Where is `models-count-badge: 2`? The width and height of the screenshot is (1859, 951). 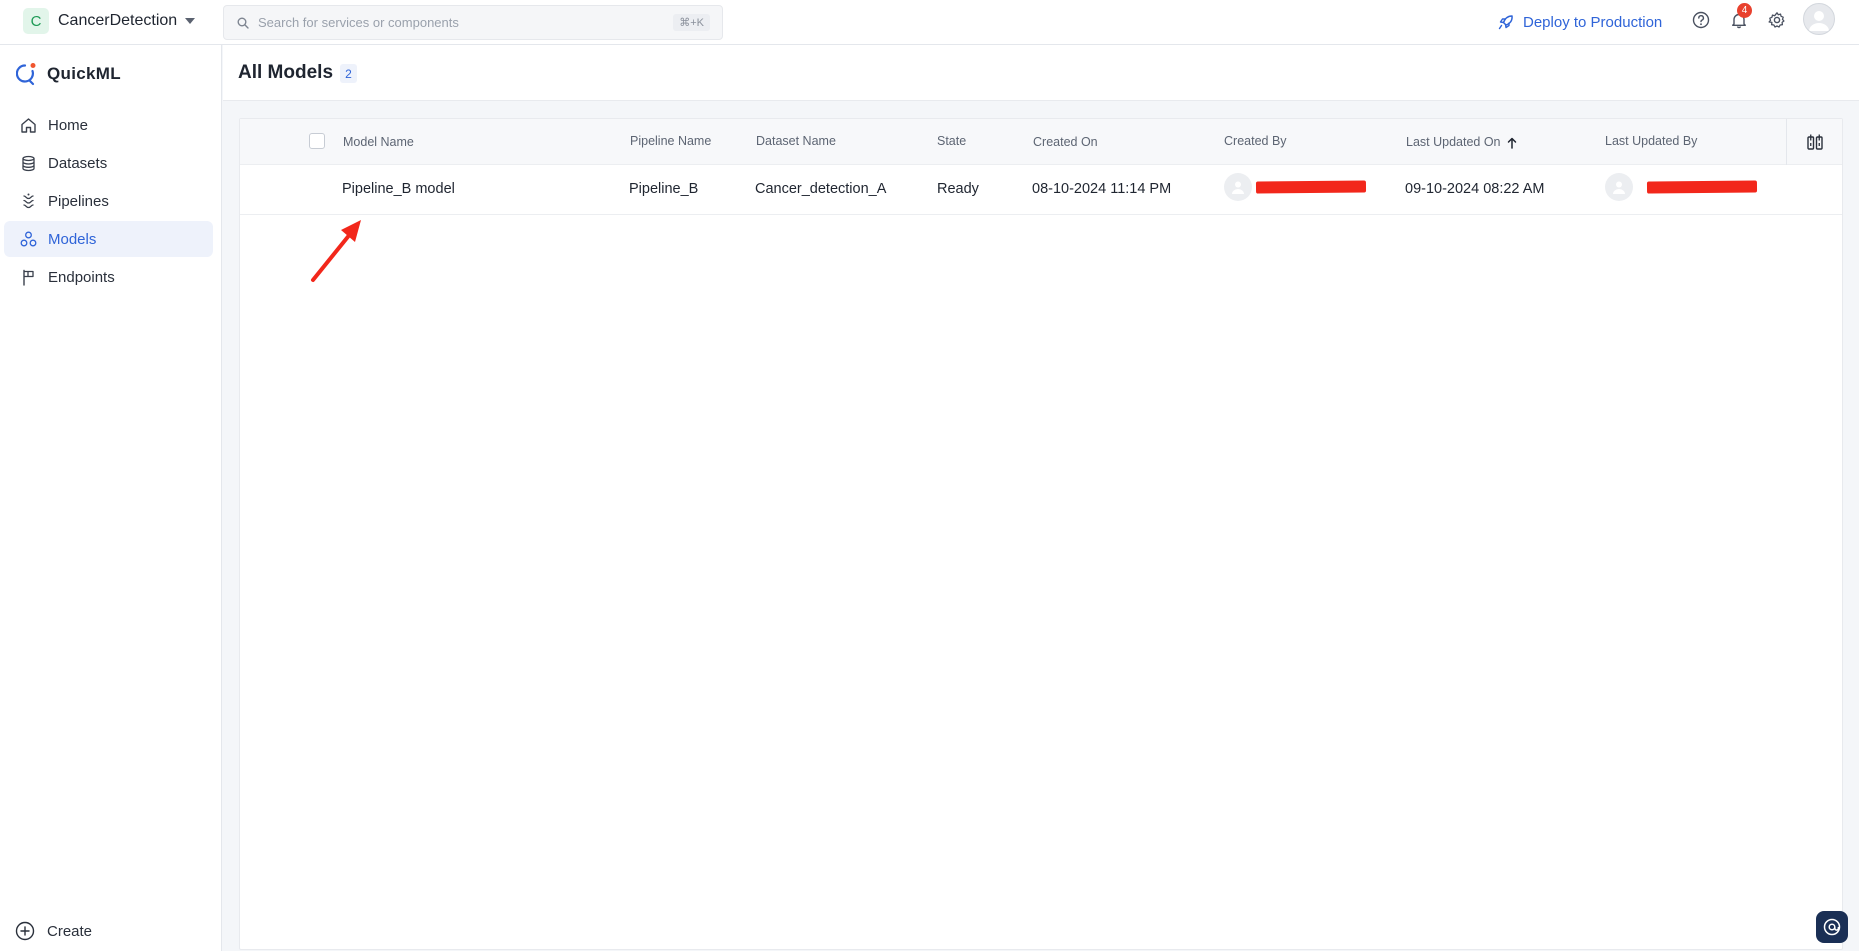 models-count-badge: 2 is located at coordinates (348, 73).